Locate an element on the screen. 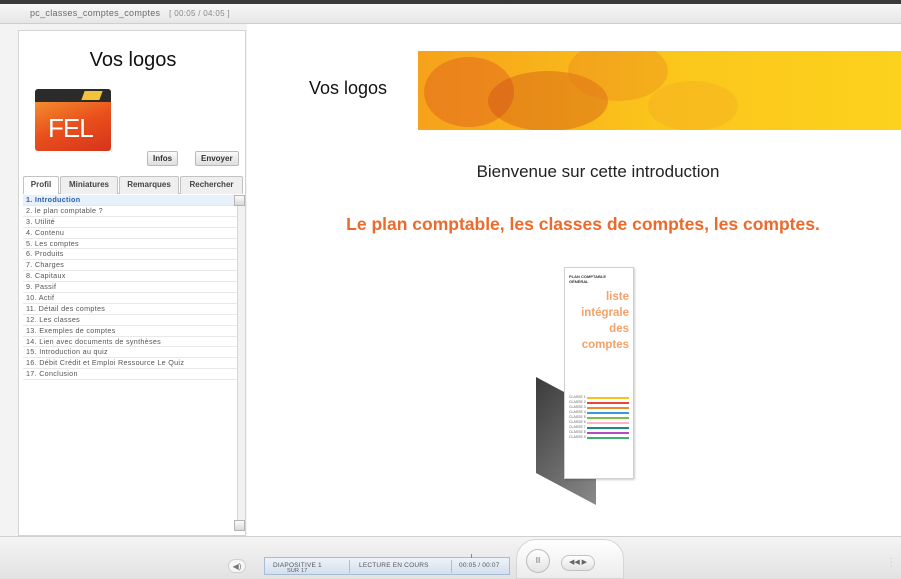 This screenshot has height=579, width=901. elapsed-time: [ 00:05 / 04:05 ] is located at coordinates (199, 13).